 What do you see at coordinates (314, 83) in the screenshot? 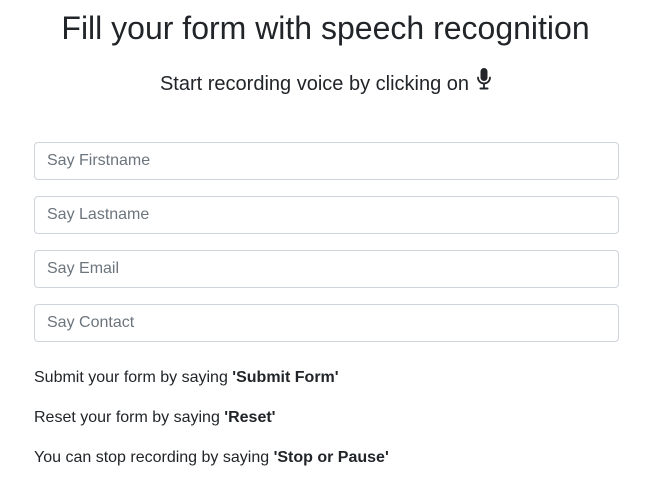
I see `subtitle-text: Start recording voice by clicking on` at bounding box center [314, 83].